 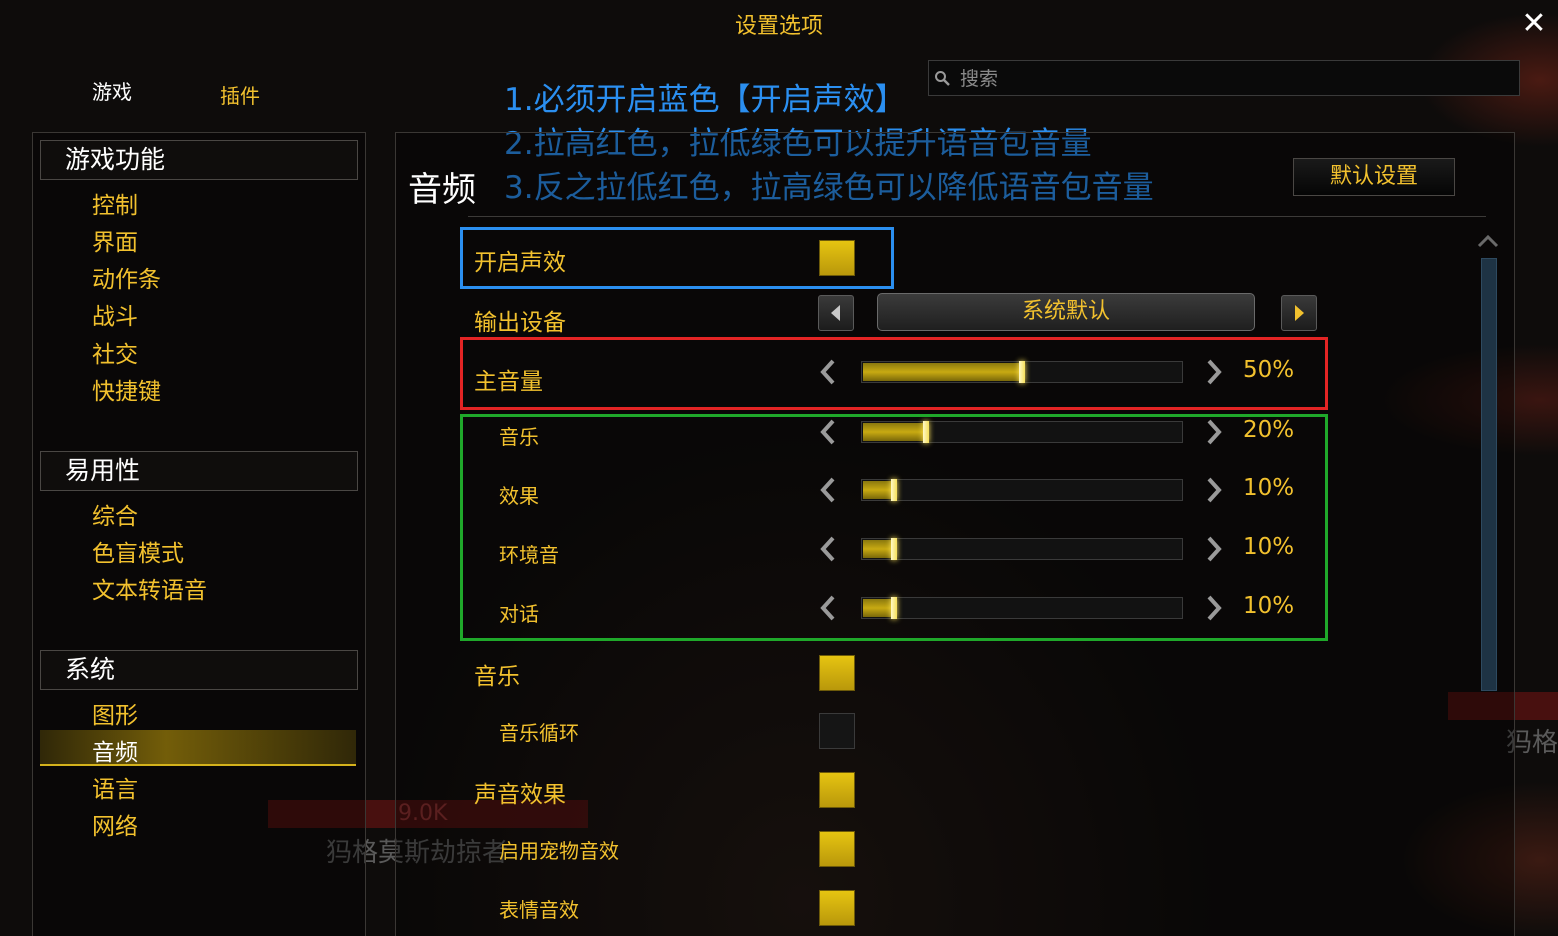 What do you see at coordinates (115, 314) in the screenshot?
I see `sidebar-item-combat: 战斗` at bounding box center [115, 314].